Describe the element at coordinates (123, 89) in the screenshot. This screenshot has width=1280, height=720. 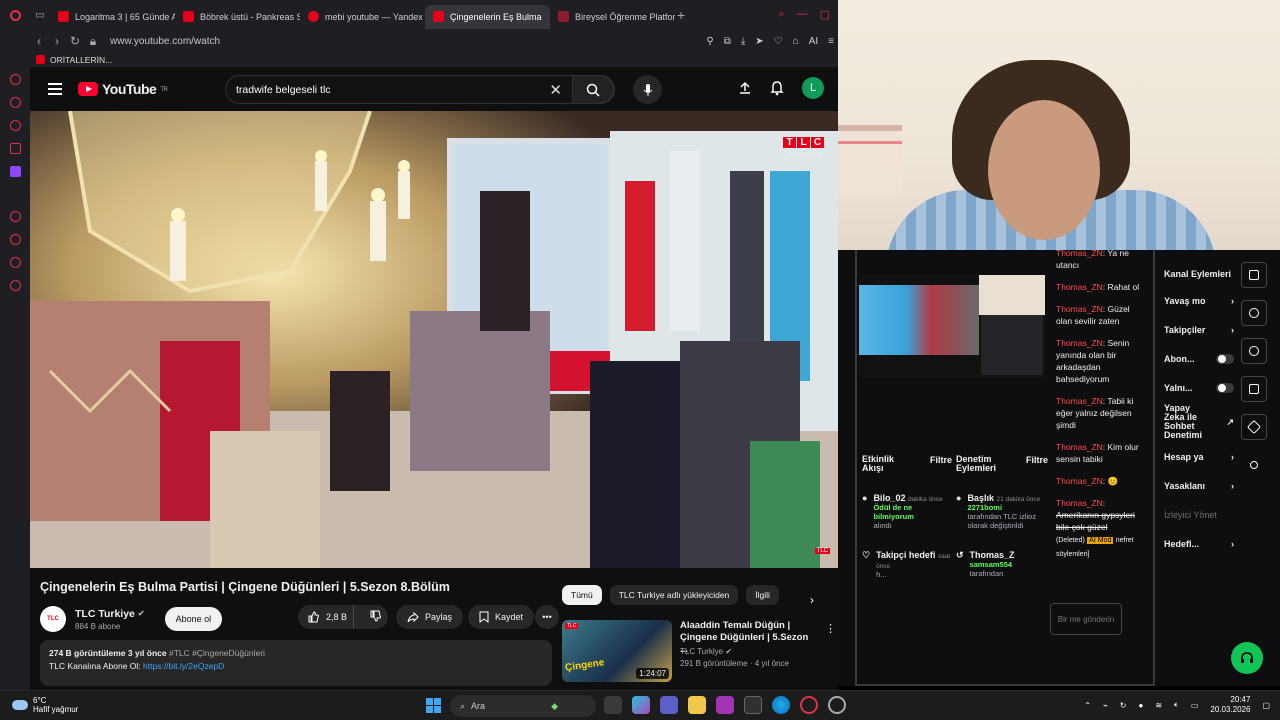
I see `youtube-logo: YouTube TR` at that location.